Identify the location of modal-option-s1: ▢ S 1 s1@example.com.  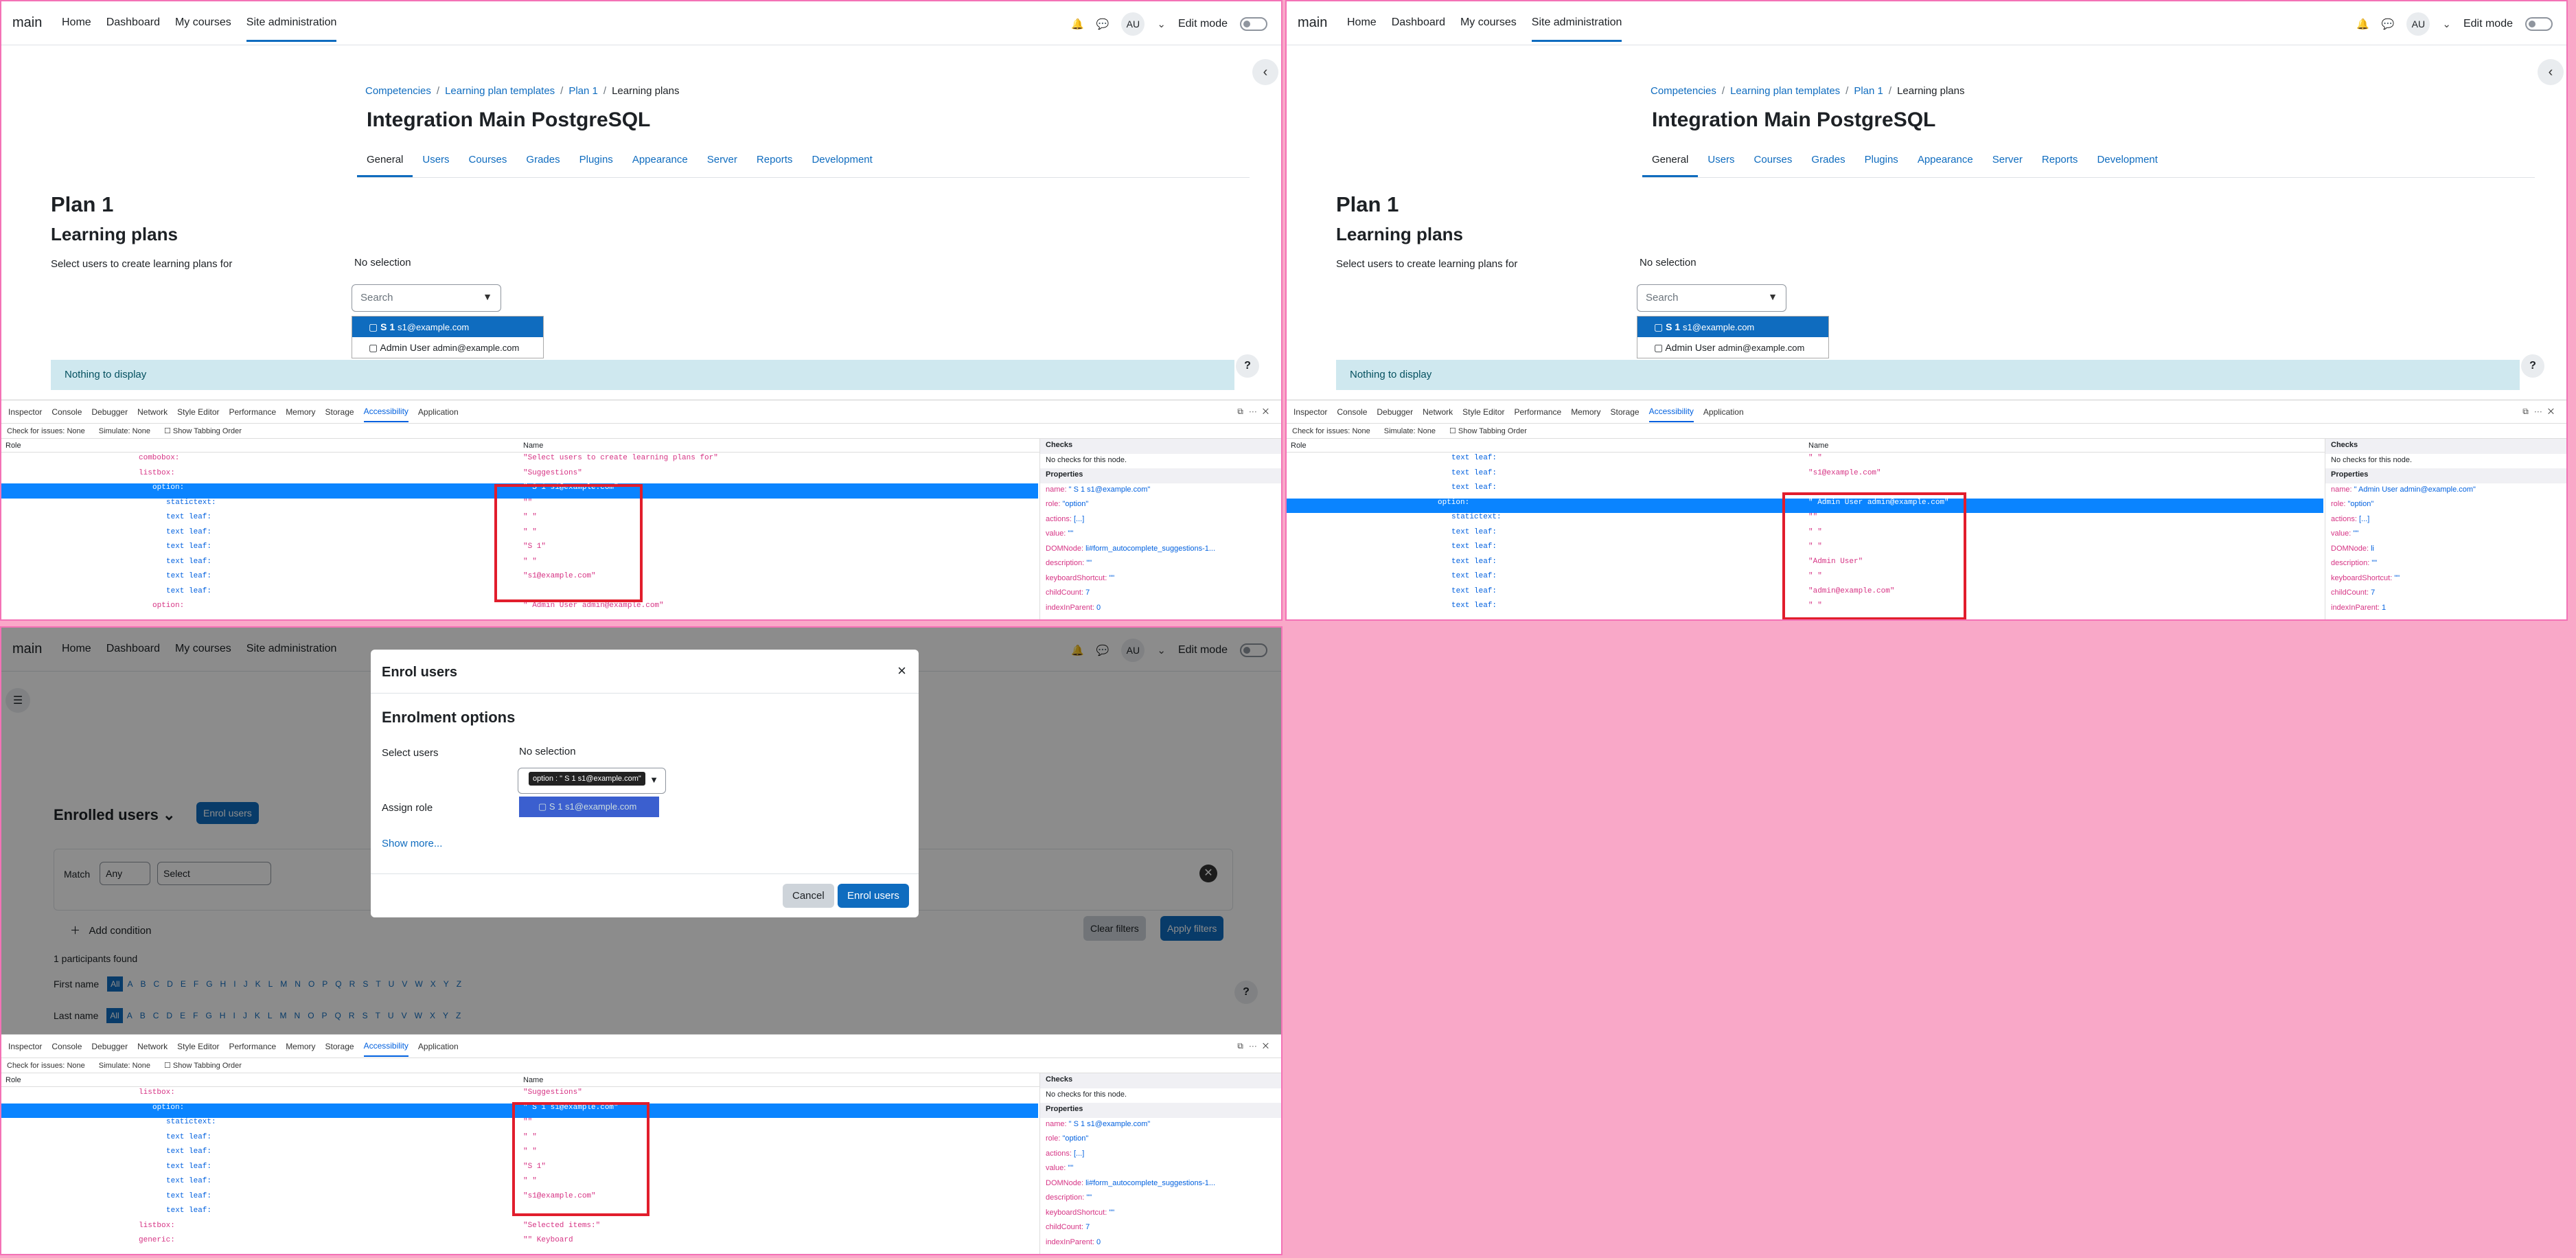
(589, 807).